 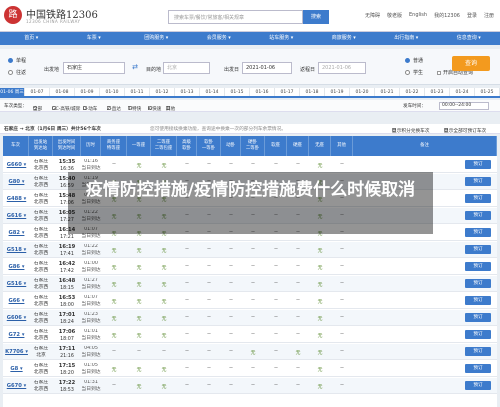 What do you see at coordinates (16, 335) in the screenshot?
I see `train-number-link: G72 ▾` at bounding box center [16, 335].